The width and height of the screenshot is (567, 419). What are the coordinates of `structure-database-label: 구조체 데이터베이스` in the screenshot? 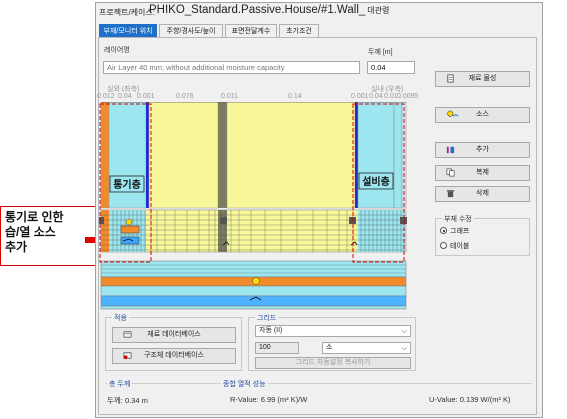 It's located at (174, 355).